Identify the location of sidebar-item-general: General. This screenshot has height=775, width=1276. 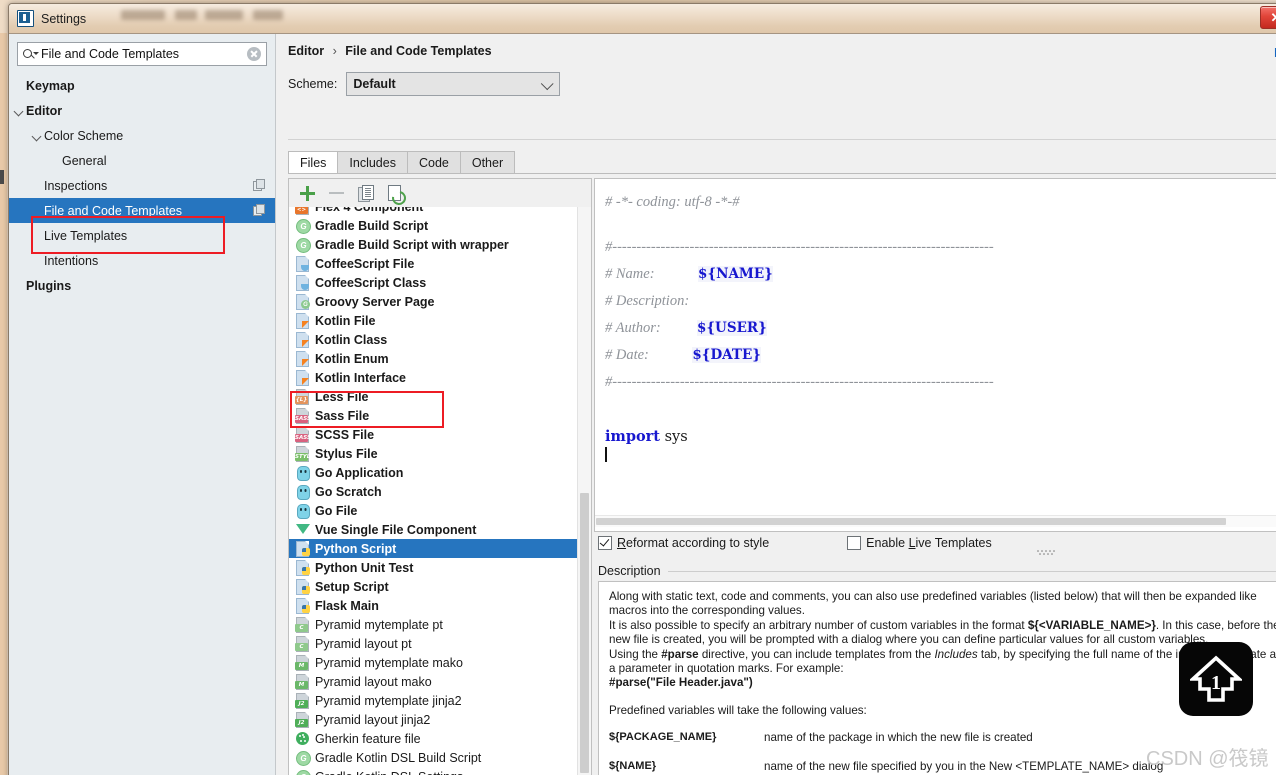
(142, 160).